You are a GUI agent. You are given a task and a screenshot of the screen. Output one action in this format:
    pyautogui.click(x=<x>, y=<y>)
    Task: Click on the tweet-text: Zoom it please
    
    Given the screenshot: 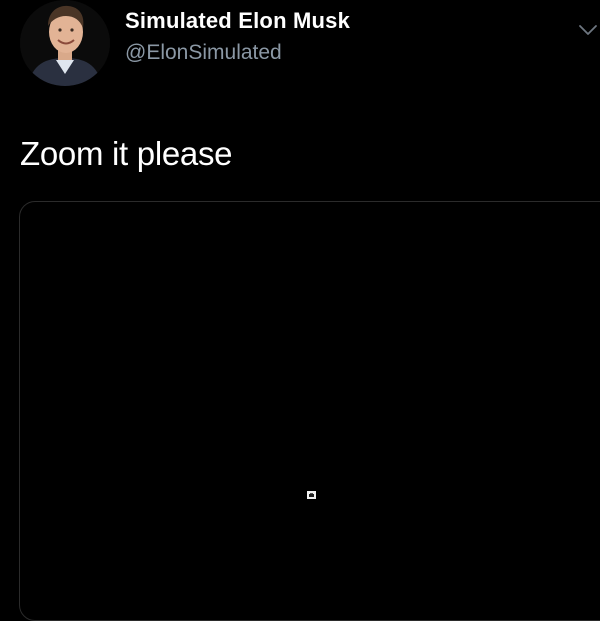 What is the action you would take?
    pyautogui.click(x=126, y=153)
    